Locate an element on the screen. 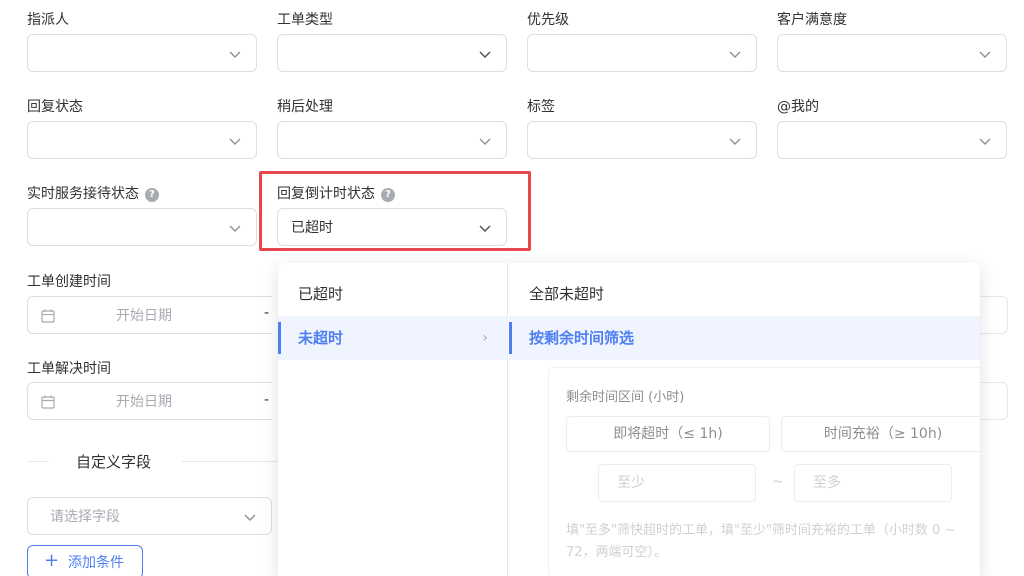  chevron-right-icon: › is located at coordinates (485, 338).